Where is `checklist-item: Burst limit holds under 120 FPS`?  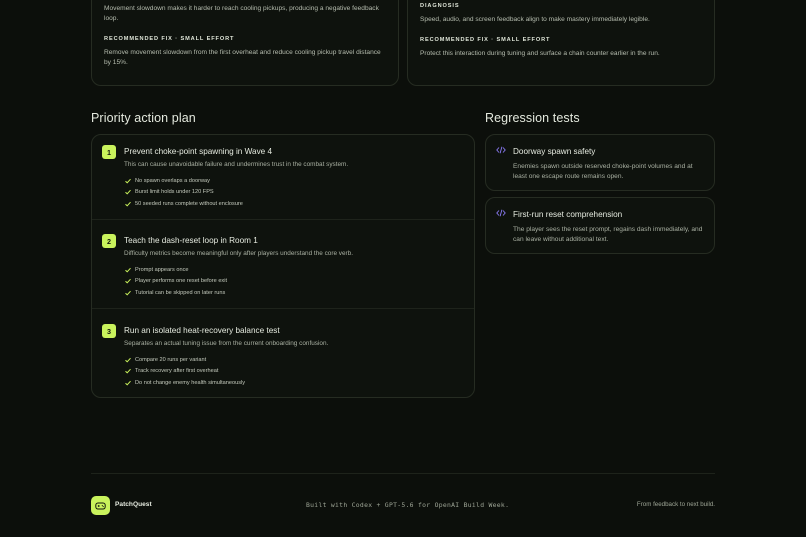 checklist-item: Burst limit holds under 120 FPS is located at coordinates (183, 193).